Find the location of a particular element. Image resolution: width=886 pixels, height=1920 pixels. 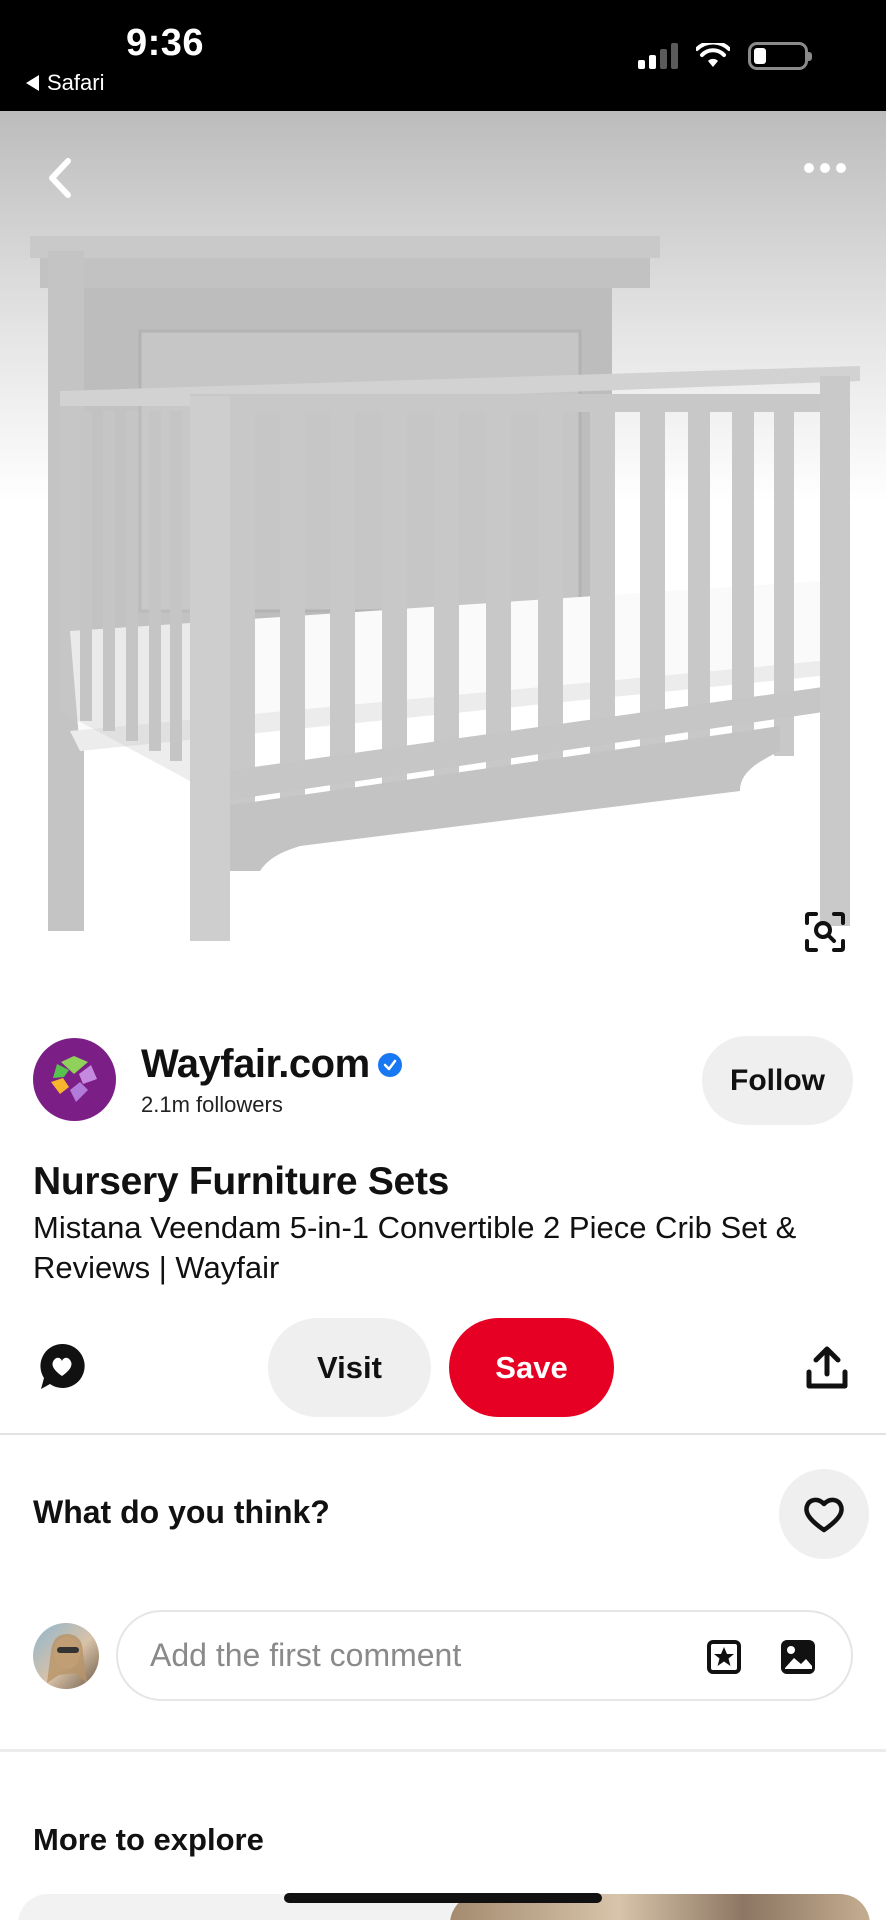

wifi-icon is located at coordinates (713, 55).